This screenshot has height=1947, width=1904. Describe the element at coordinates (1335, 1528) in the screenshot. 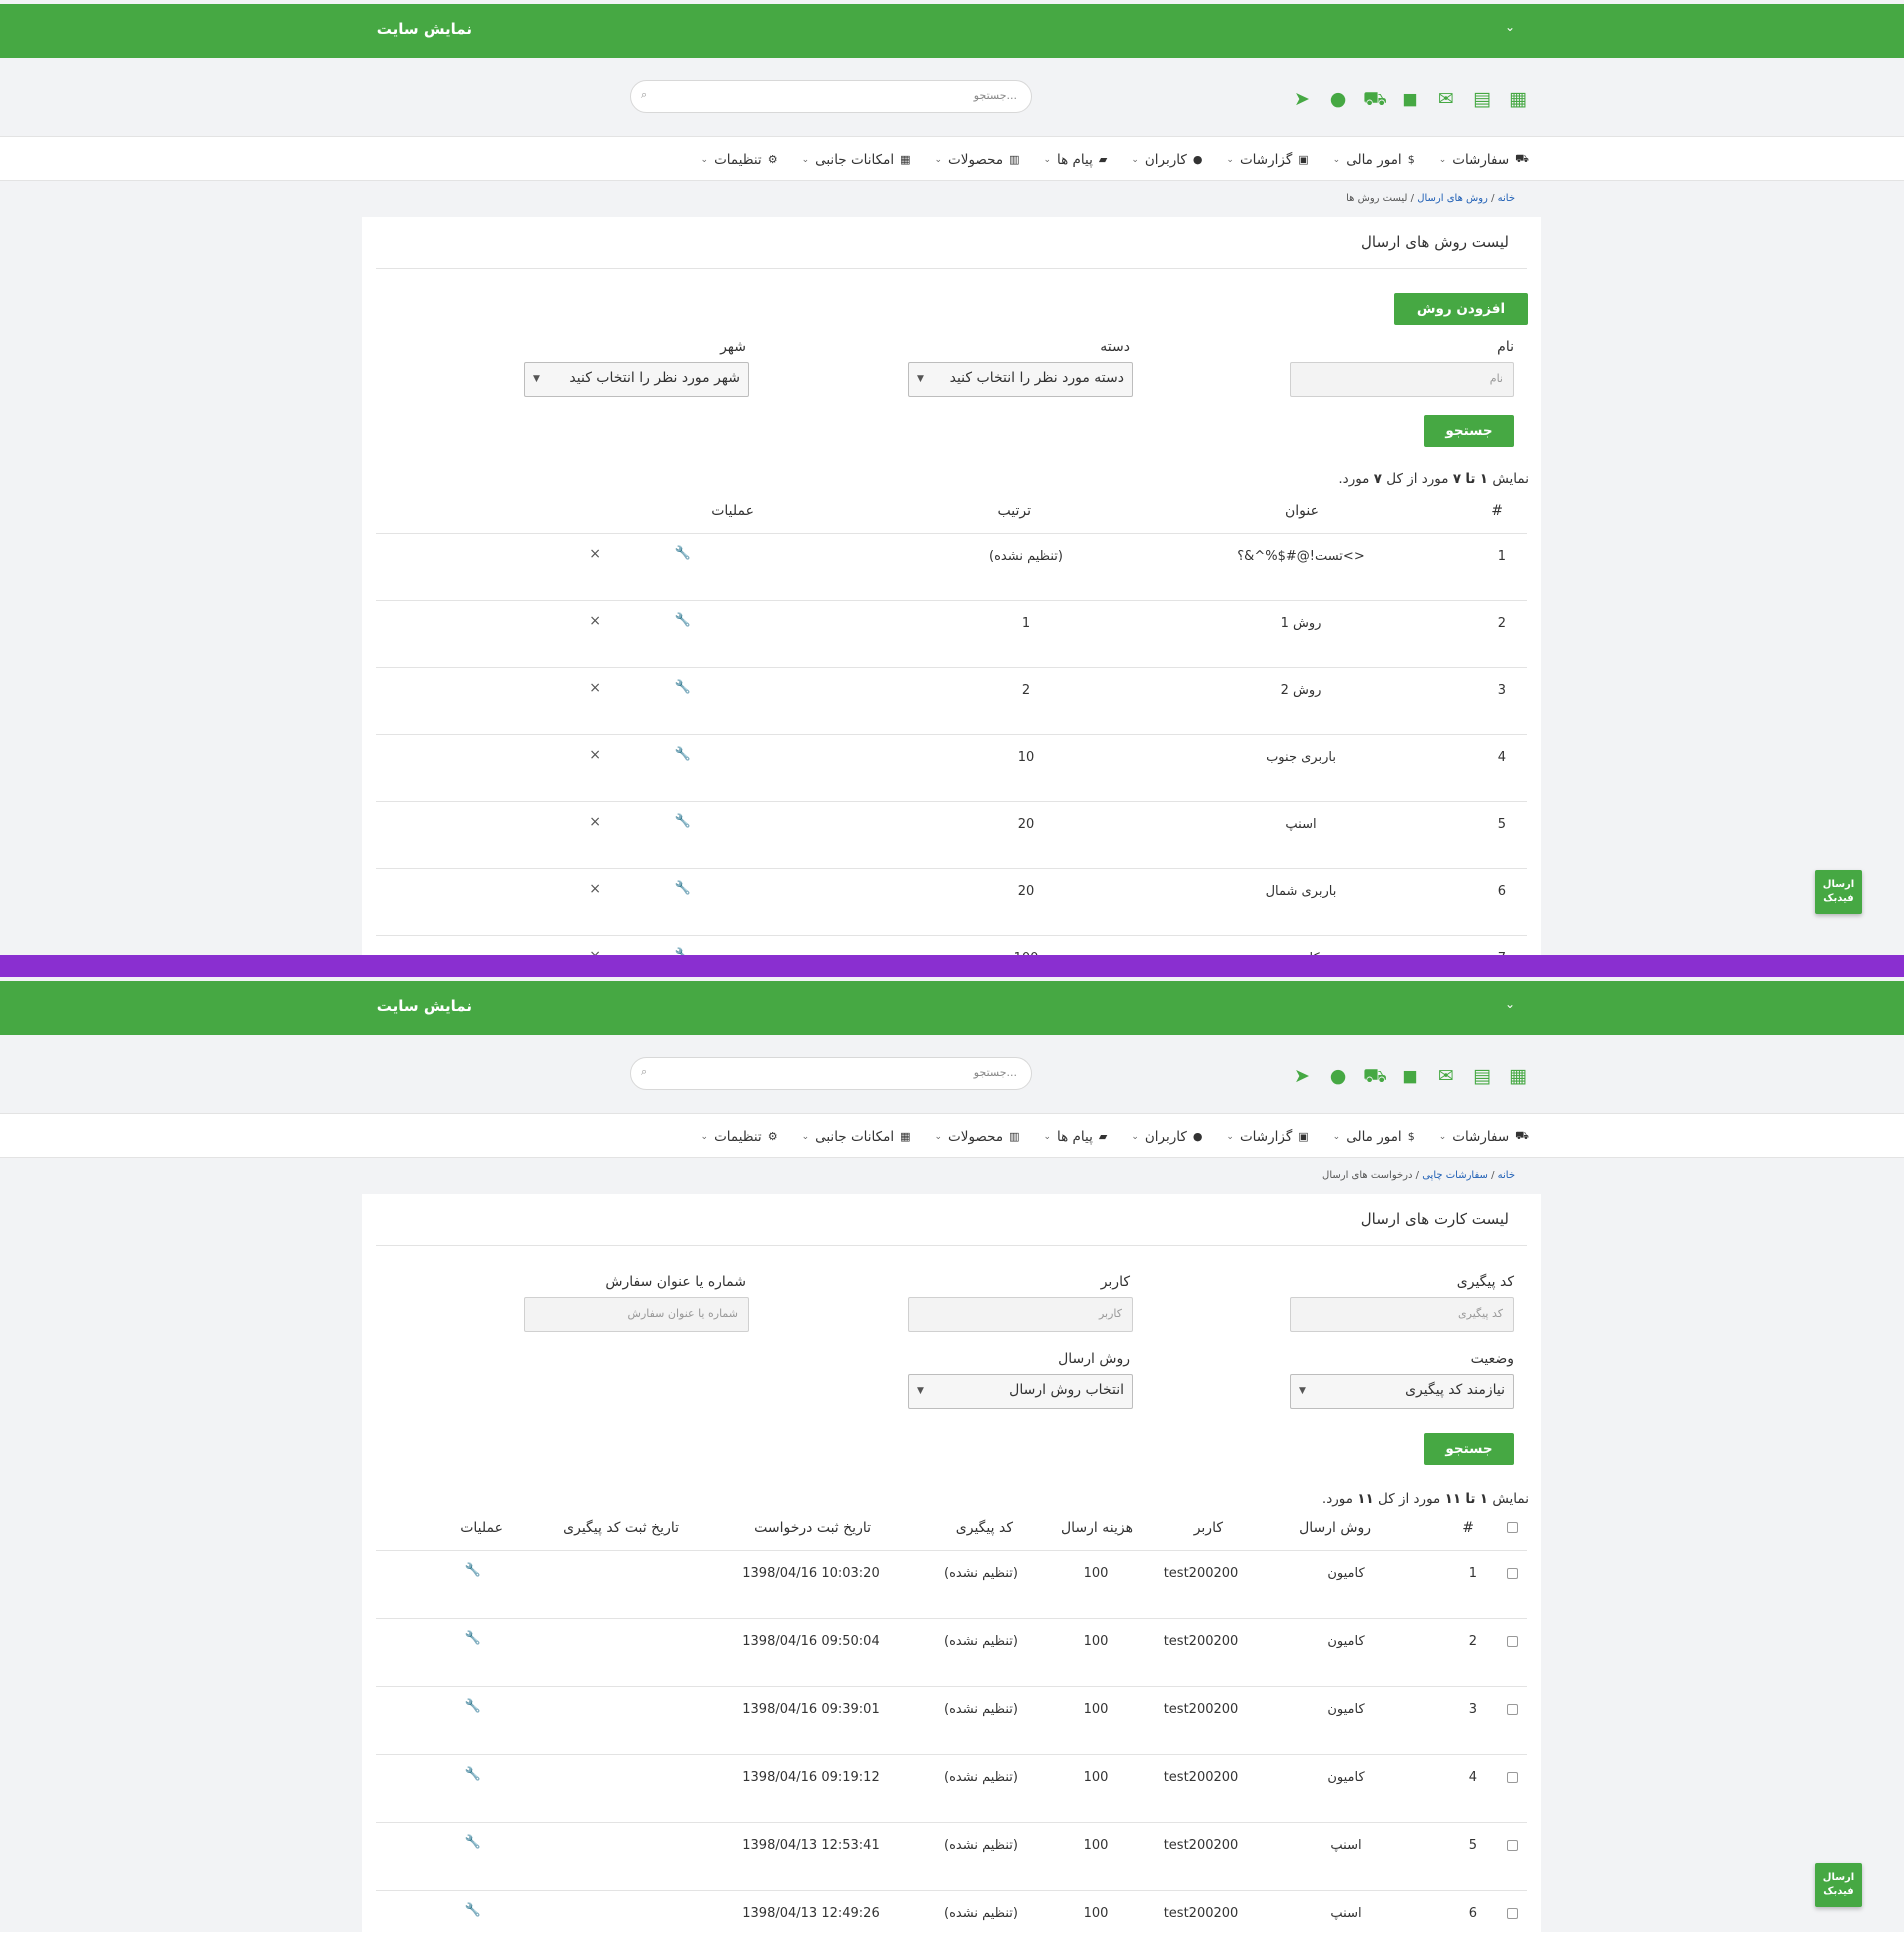

I see `column-header-method: روش ارسال` at that location.